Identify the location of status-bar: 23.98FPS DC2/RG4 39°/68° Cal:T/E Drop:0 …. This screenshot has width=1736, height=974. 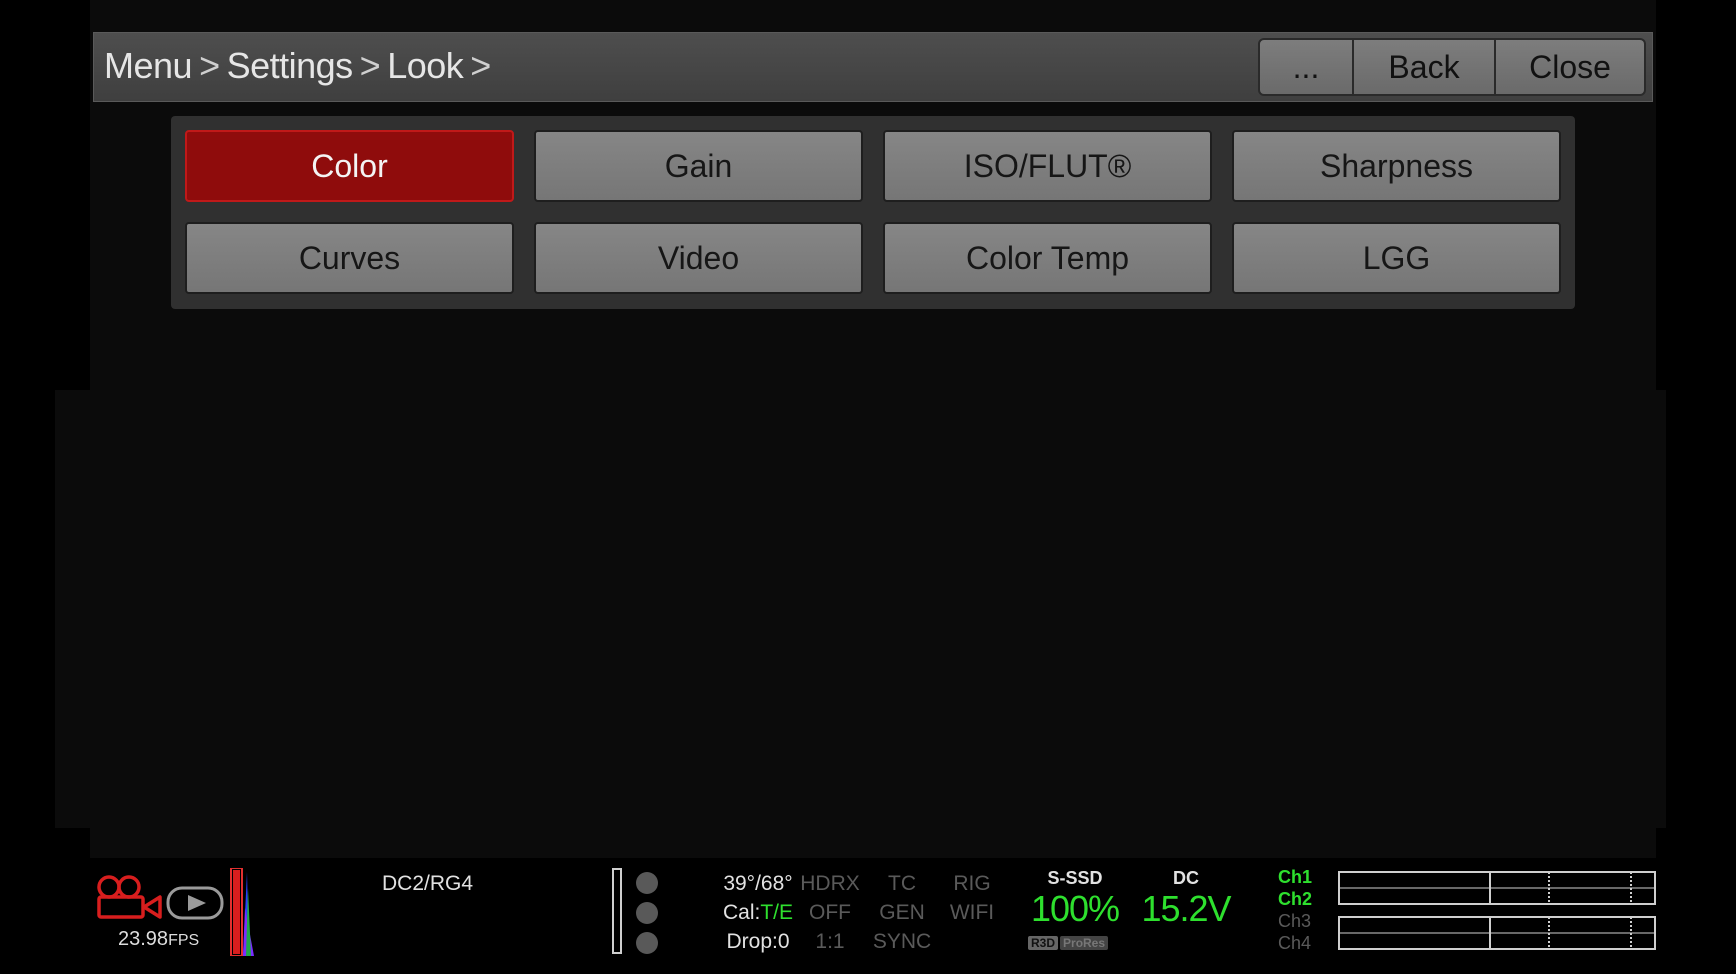
(873, 916).